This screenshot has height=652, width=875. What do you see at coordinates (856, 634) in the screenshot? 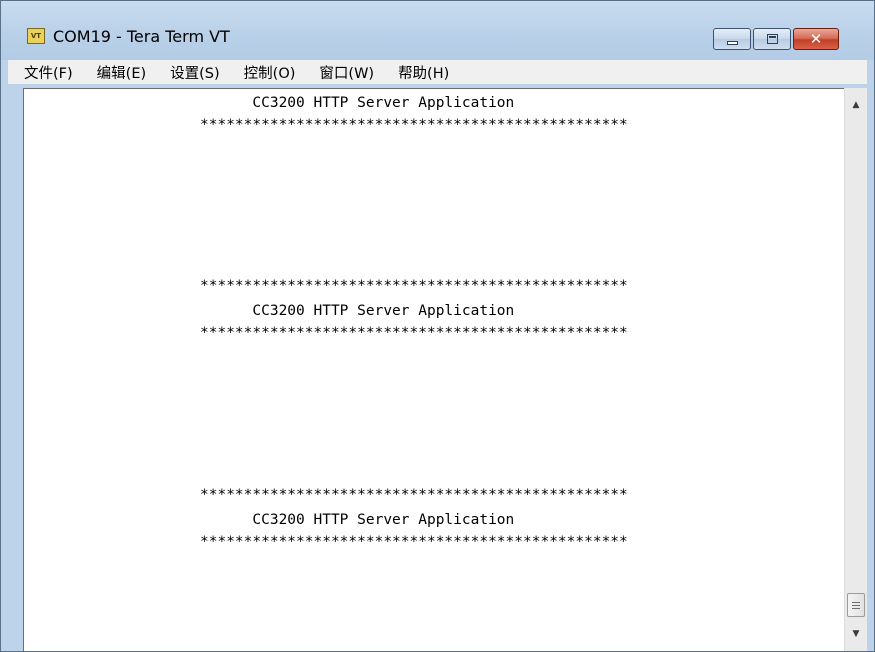
I see `scroll-down-arrow-icon: ▼` at bounding box center [856, 634].